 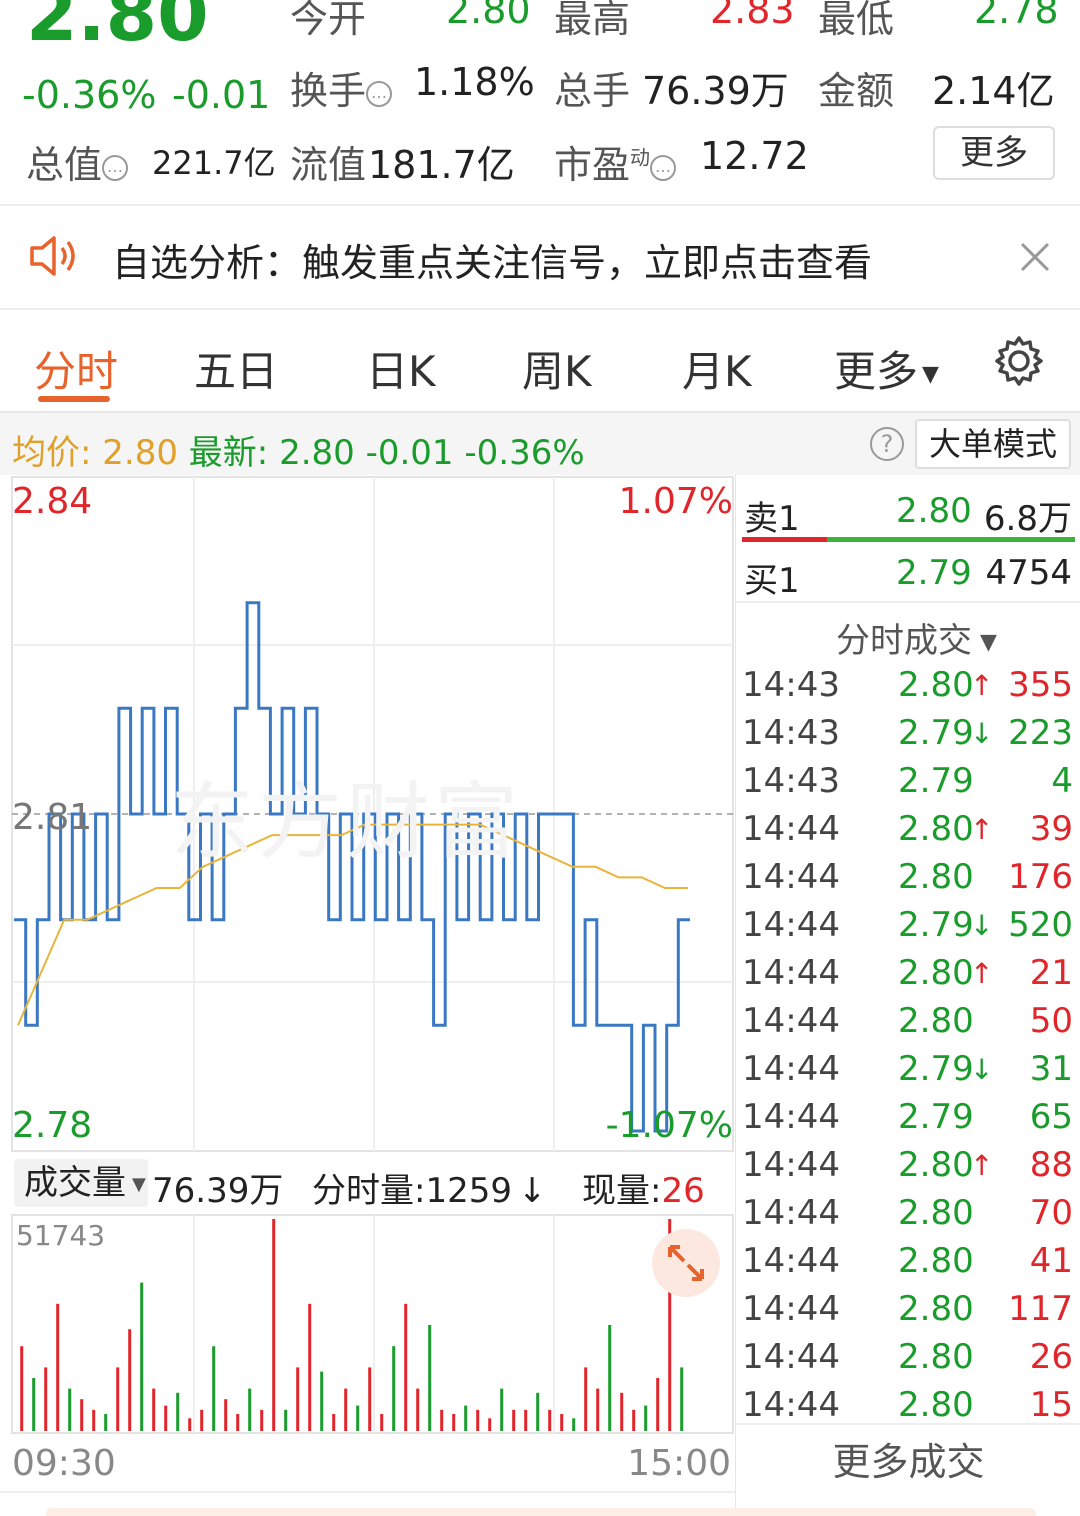 What do you see at coordinates (218, 1191) in the screenshot?
I see `volume-total: 76.39万` at bounding box center [218, 1191].